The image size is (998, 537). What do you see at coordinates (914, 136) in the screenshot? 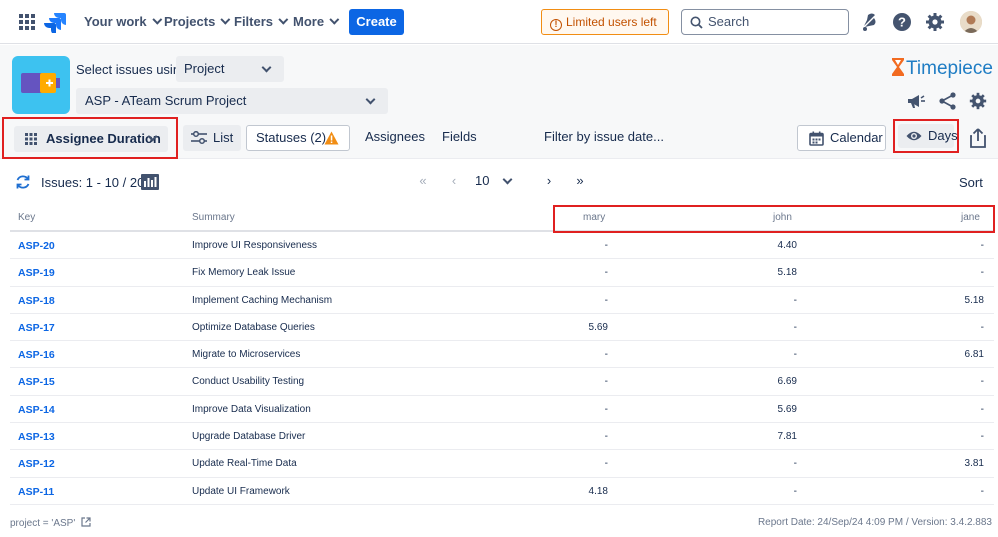
I see `eye-icon` at bounding box center [914, 136].